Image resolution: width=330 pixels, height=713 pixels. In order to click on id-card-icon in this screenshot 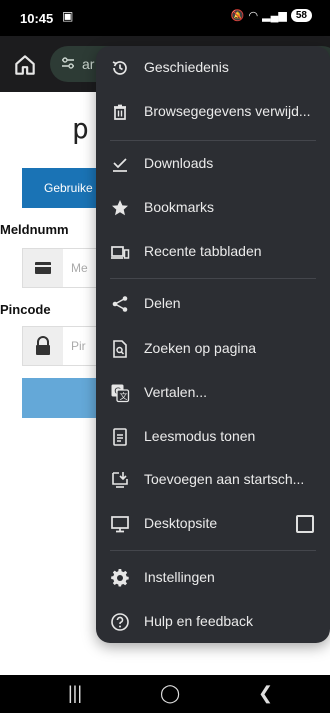, I will do `click(43, 268)`.